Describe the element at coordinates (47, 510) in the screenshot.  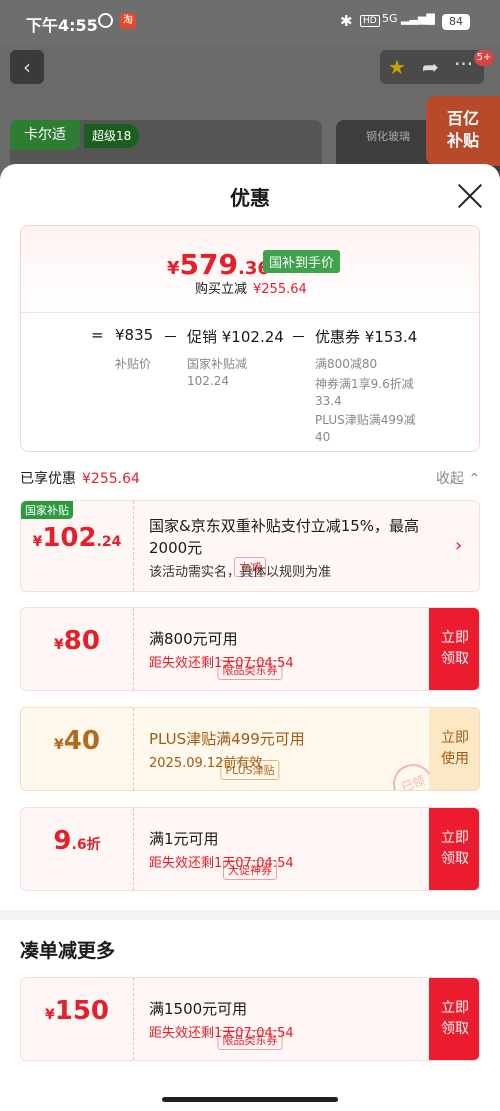
I see `national-subsidy-tag: 国家补贴` at that location.